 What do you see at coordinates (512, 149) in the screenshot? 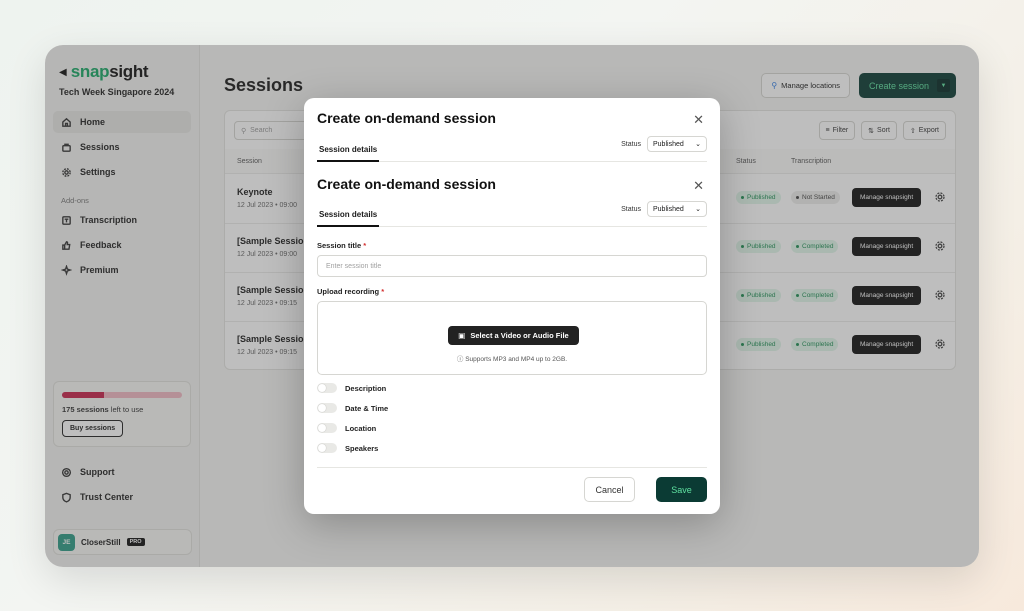
I see `modal-tabs-background: Session details Status Published ⌄` at bounding box center [512, 149].